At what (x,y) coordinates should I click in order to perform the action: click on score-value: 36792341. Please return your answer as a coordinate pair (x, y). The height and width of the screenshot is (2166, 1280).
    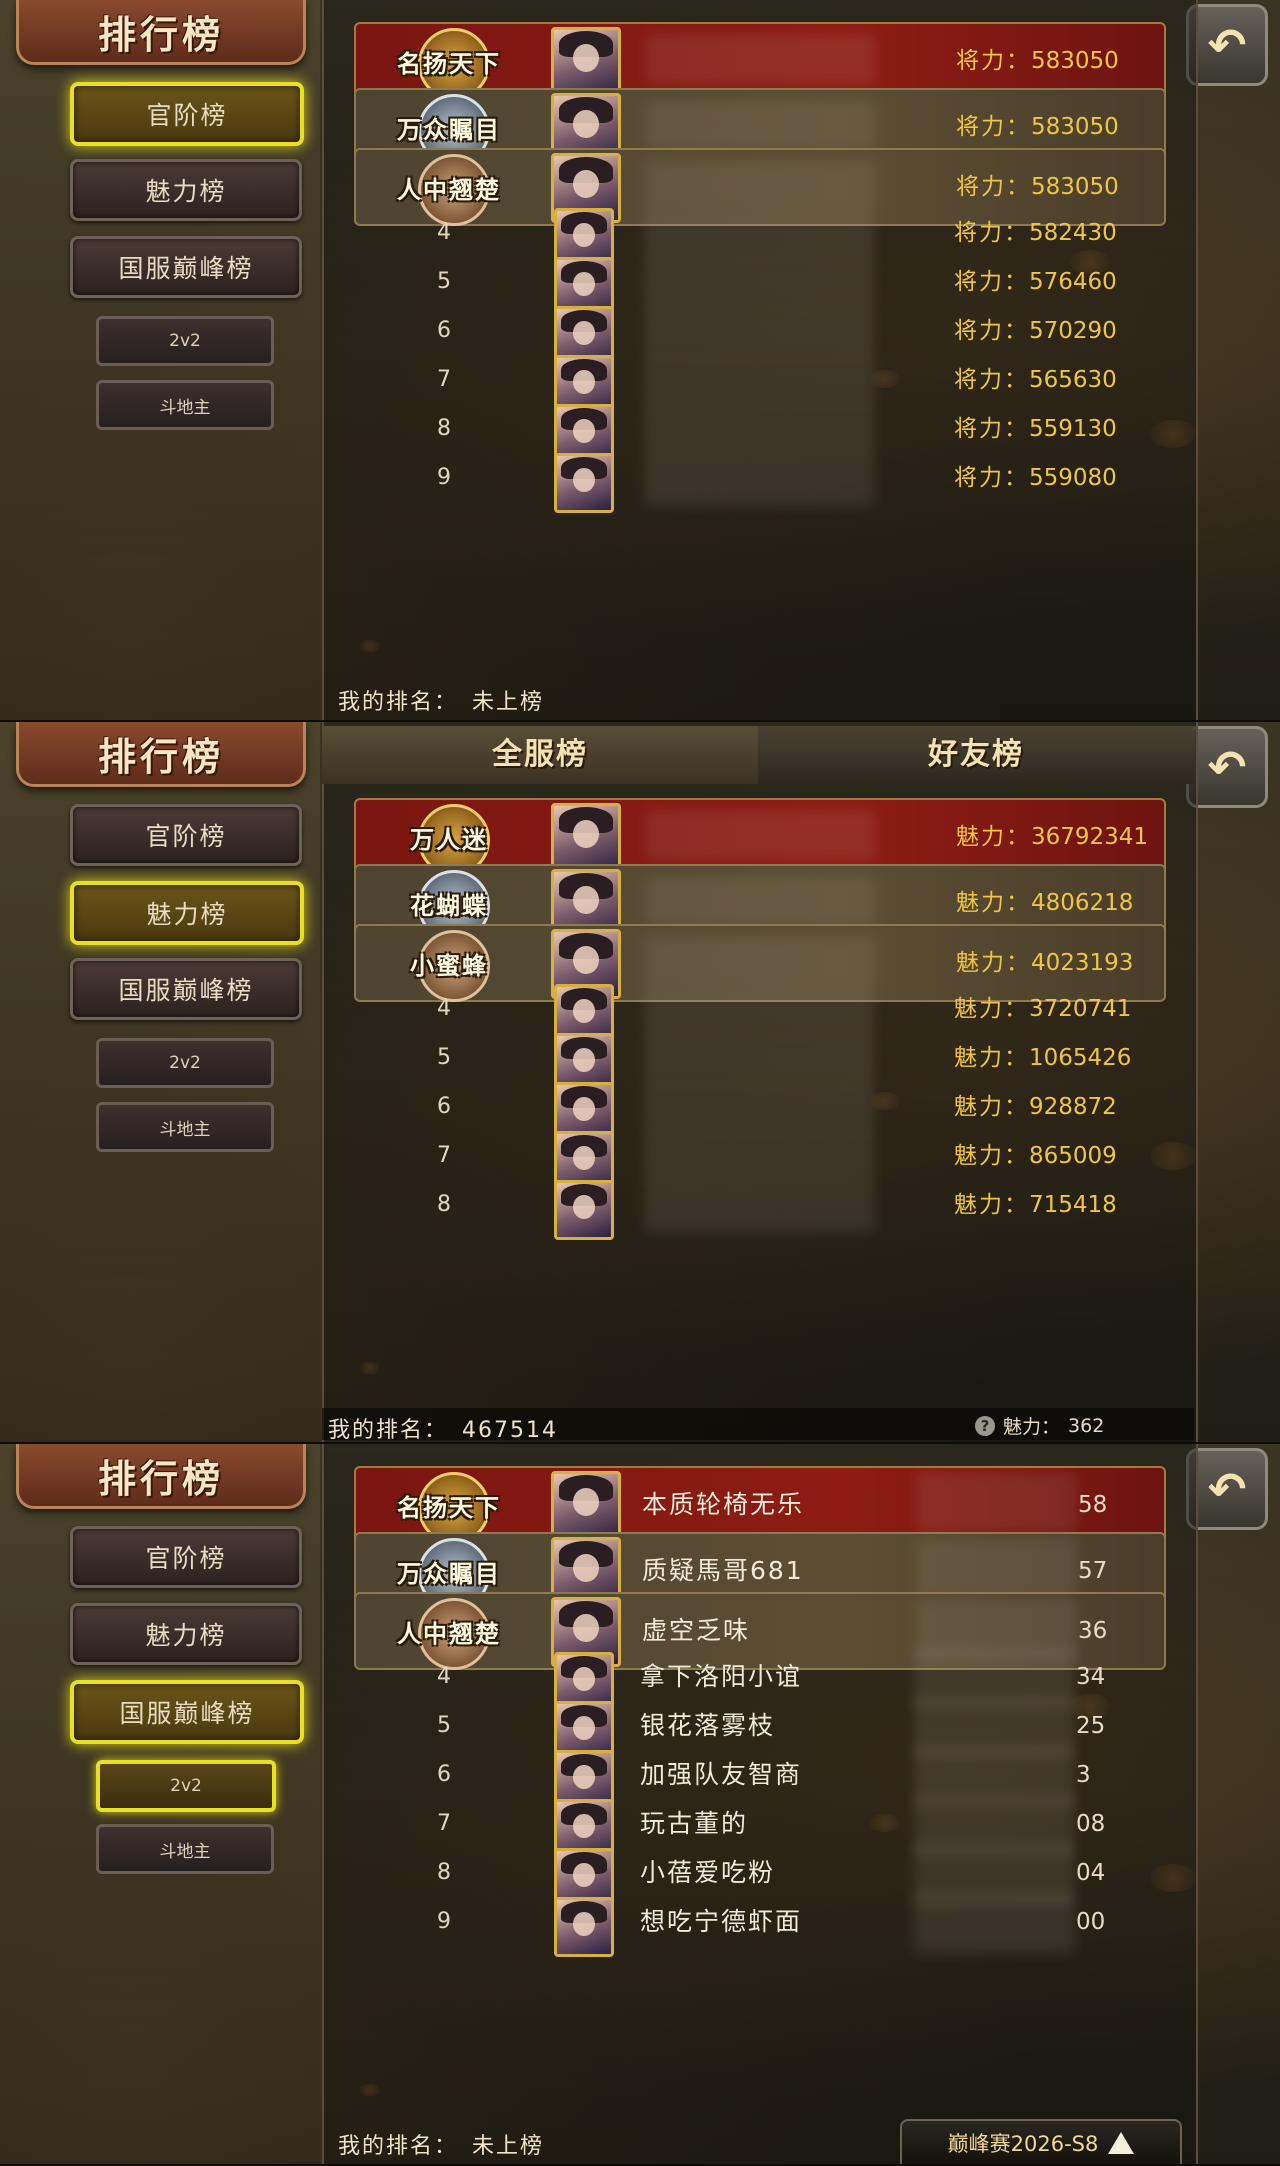
    Looking at the image, I should click on (1090, 837).